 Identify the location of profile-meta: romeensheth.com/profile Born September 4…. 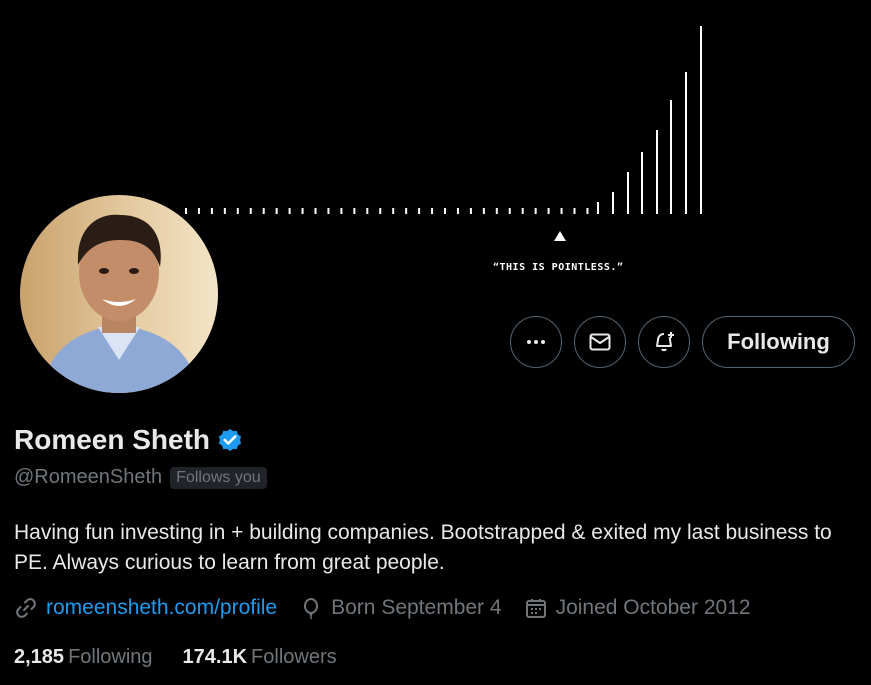
(382, 608).